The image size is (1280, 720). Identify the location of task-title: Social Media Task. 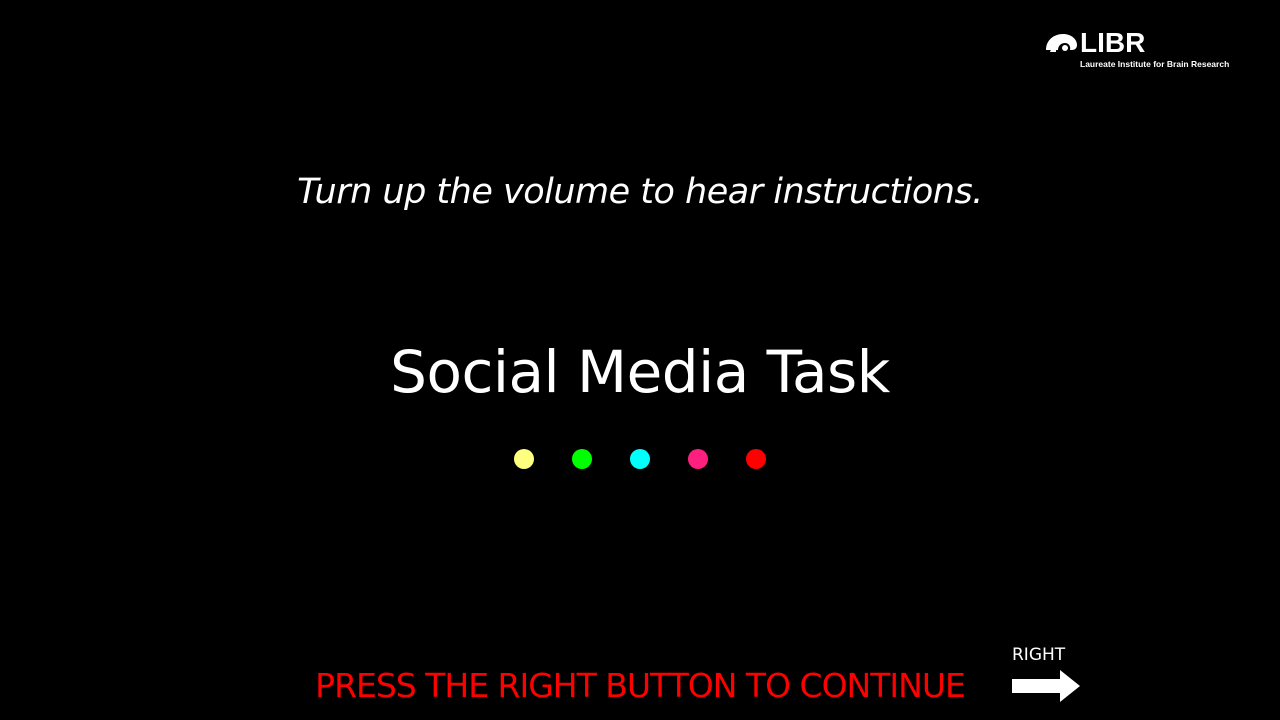
(640, 372).